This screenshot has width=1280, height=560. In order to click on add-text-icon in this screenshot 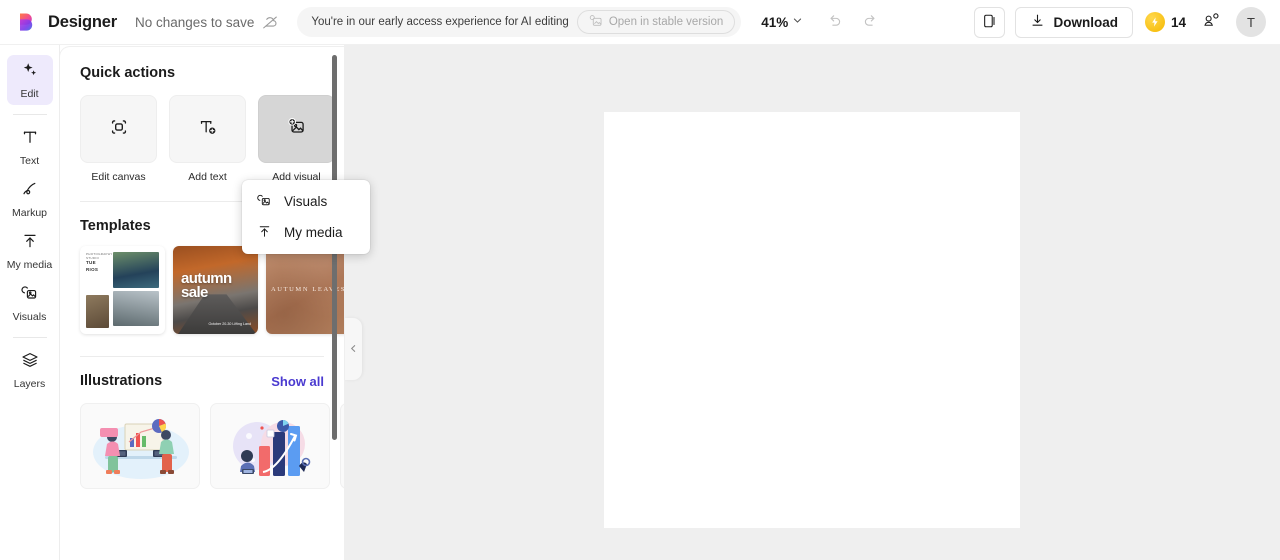, I will do `click(208, 129)`.